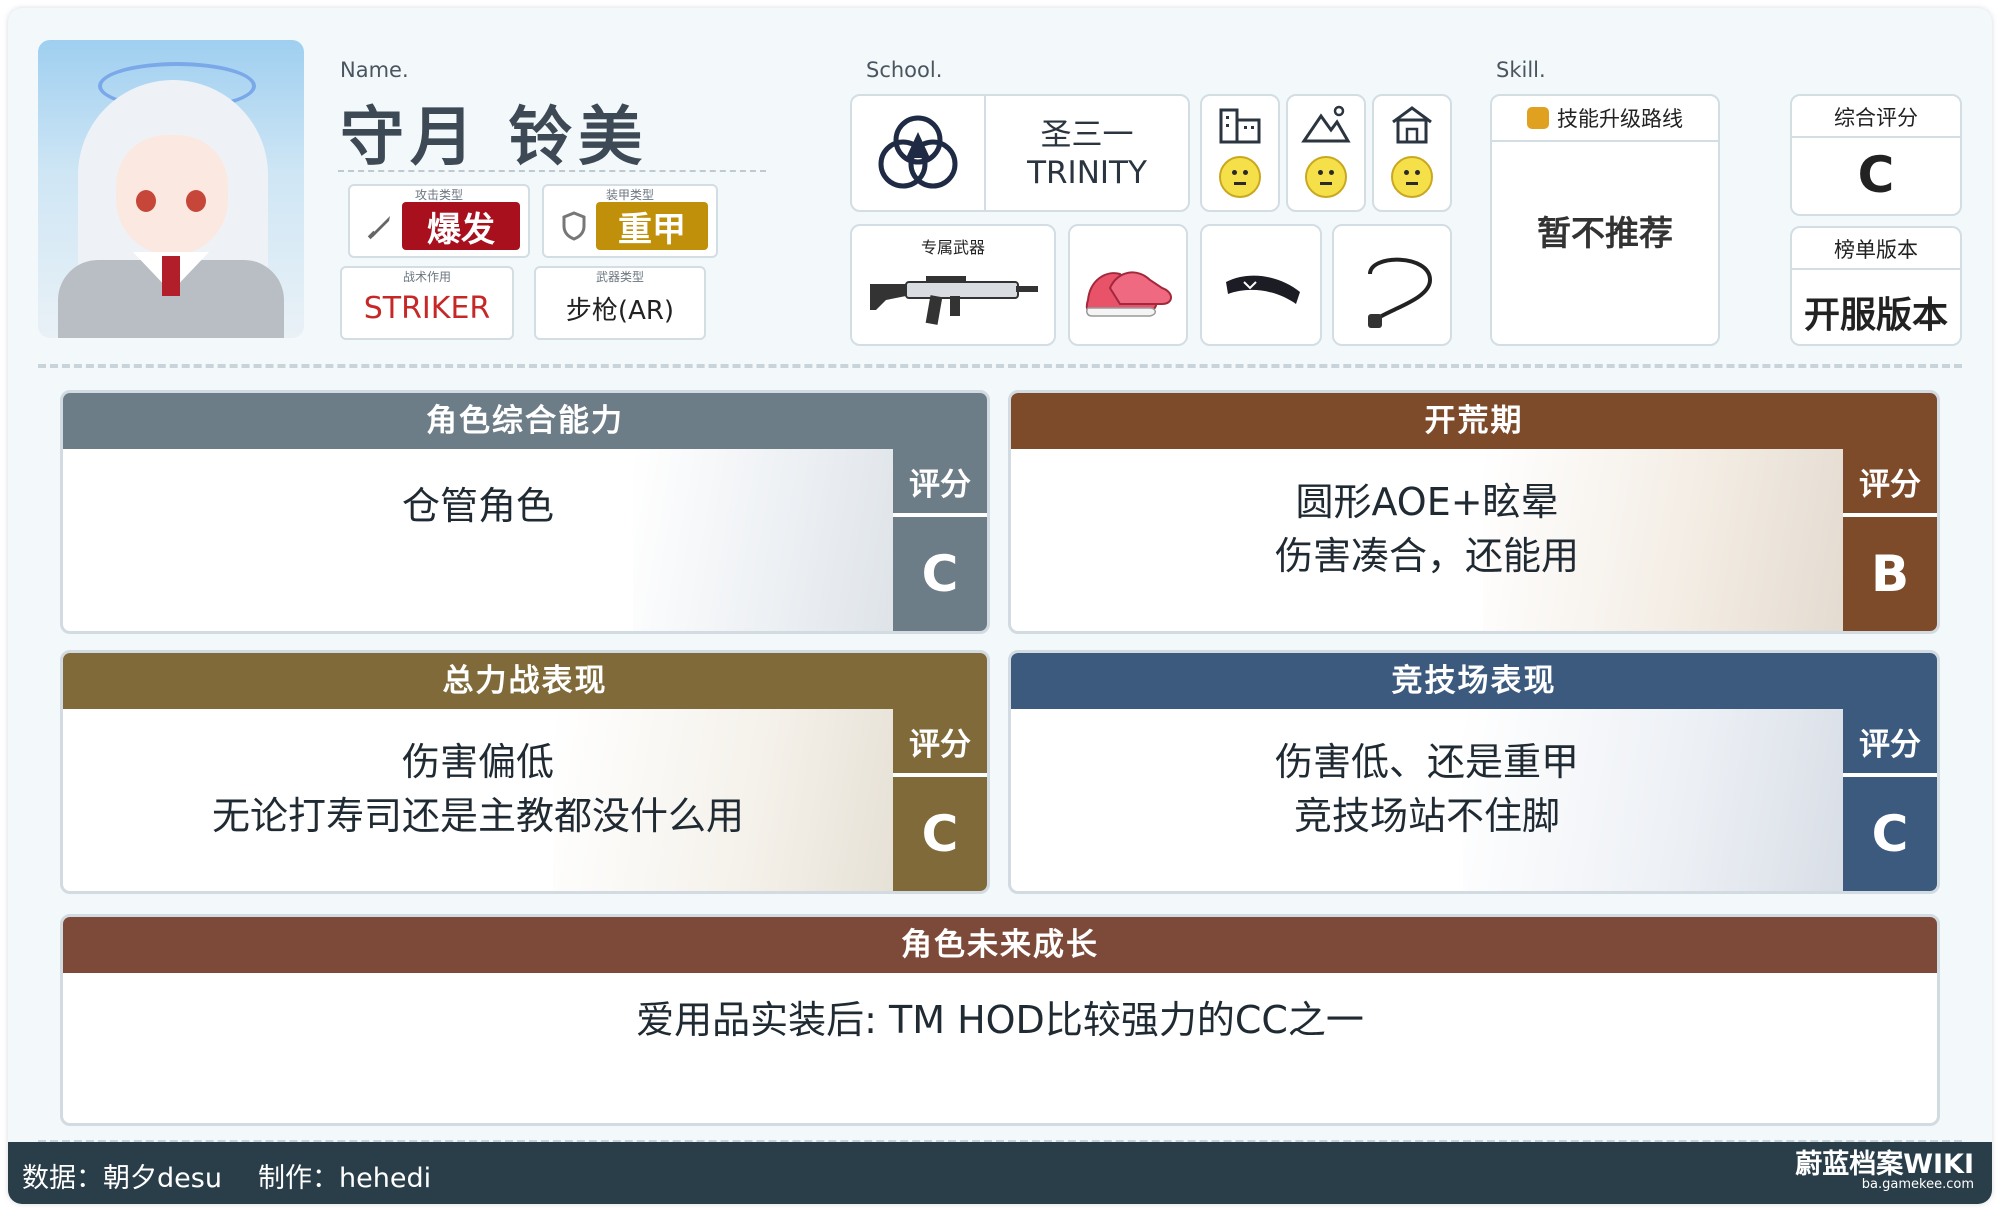 The image size is (2000, 1215). What do you see at coordinates (1087, 154) in the screenshot?
I see `school-name: 圣三一 TRINITY` at bounding box center [1087, 154].